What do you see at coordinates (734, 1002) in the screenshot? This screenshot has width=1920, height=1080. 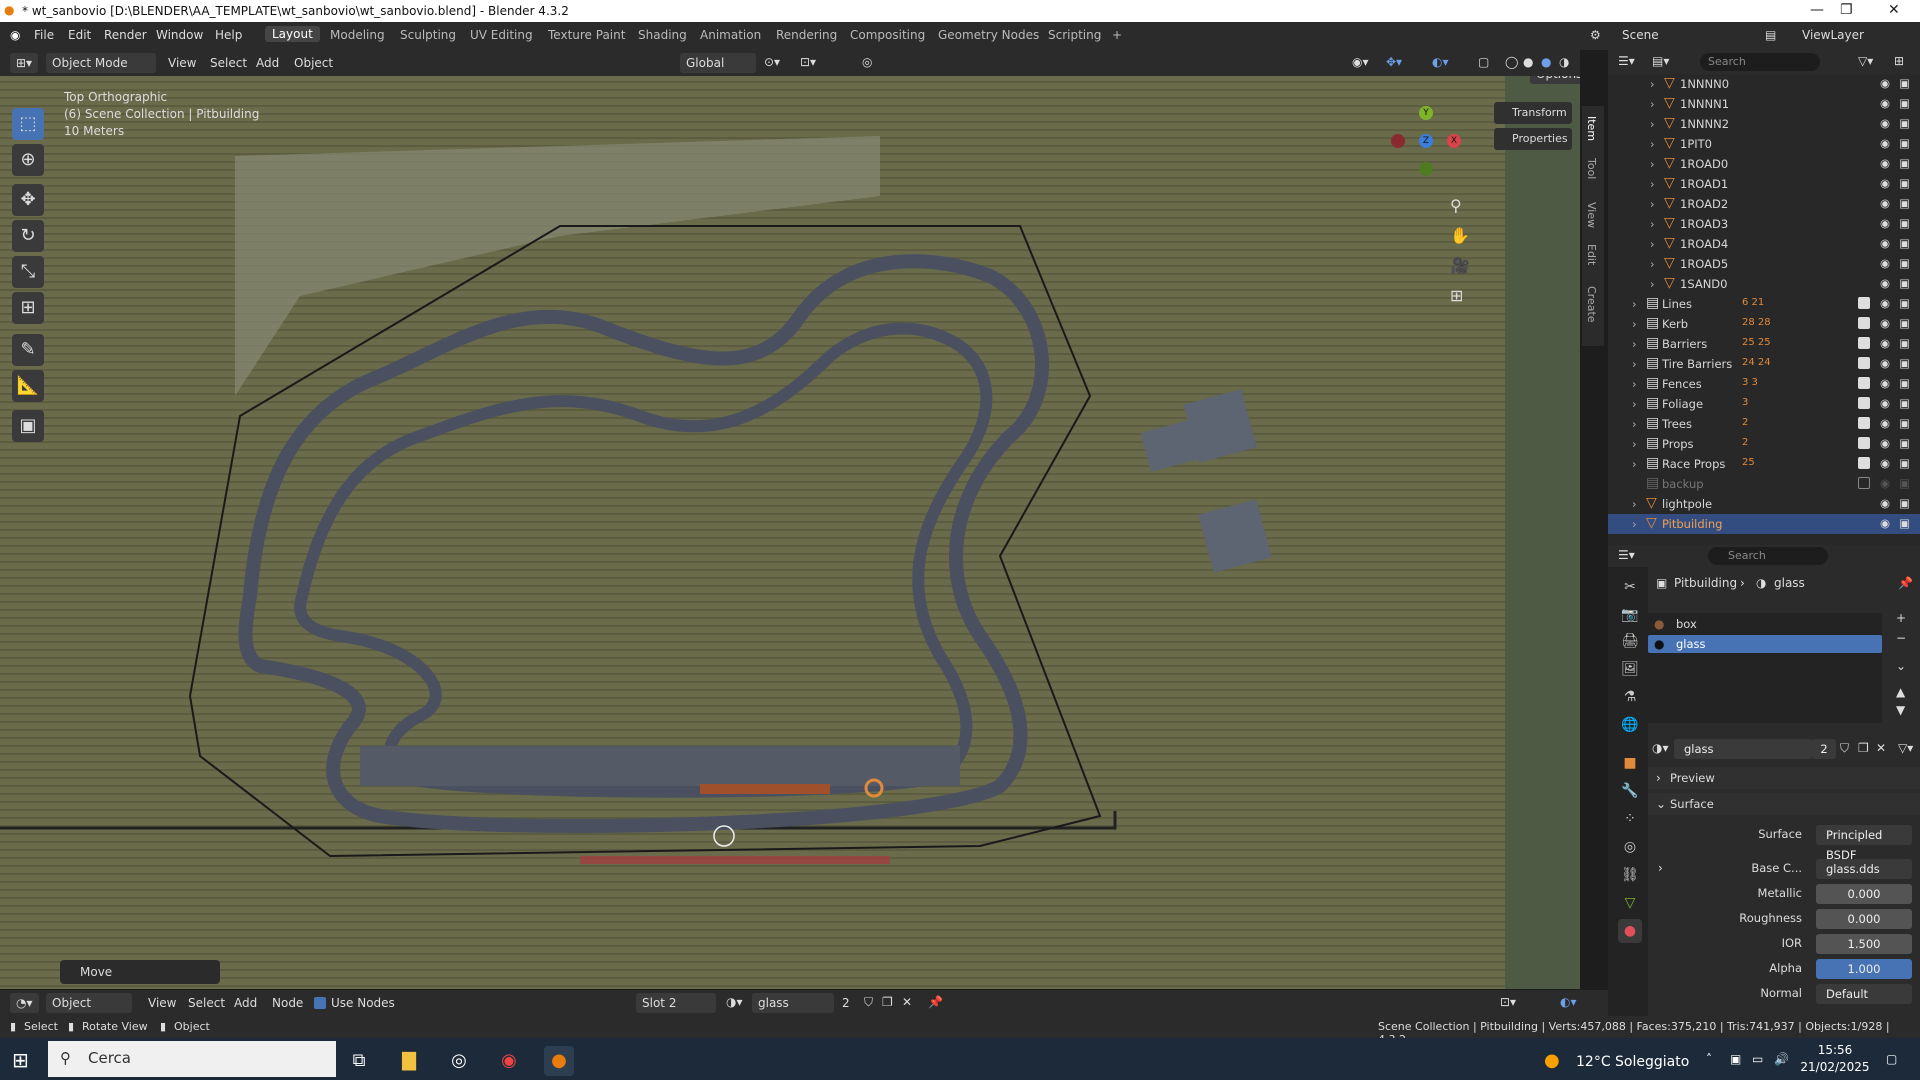 I see `node-material-browse-icon: ◑▾` at bounding box center [734, 1002].